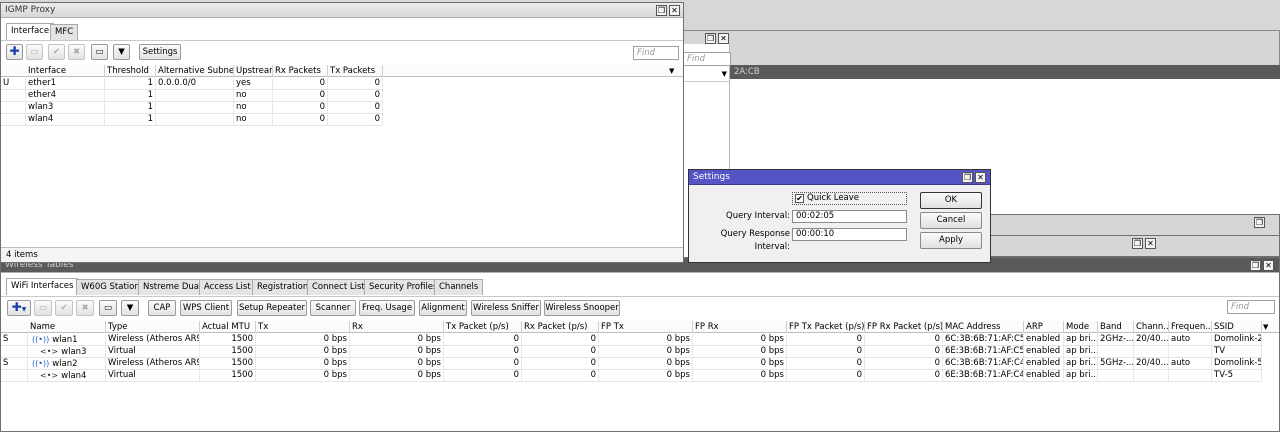 The image size is (1280, 432). Describe the element at coordinates (172, 287) in the screenshot. I see `tab-nstreme-dual: Nstreme Dual` at that location.